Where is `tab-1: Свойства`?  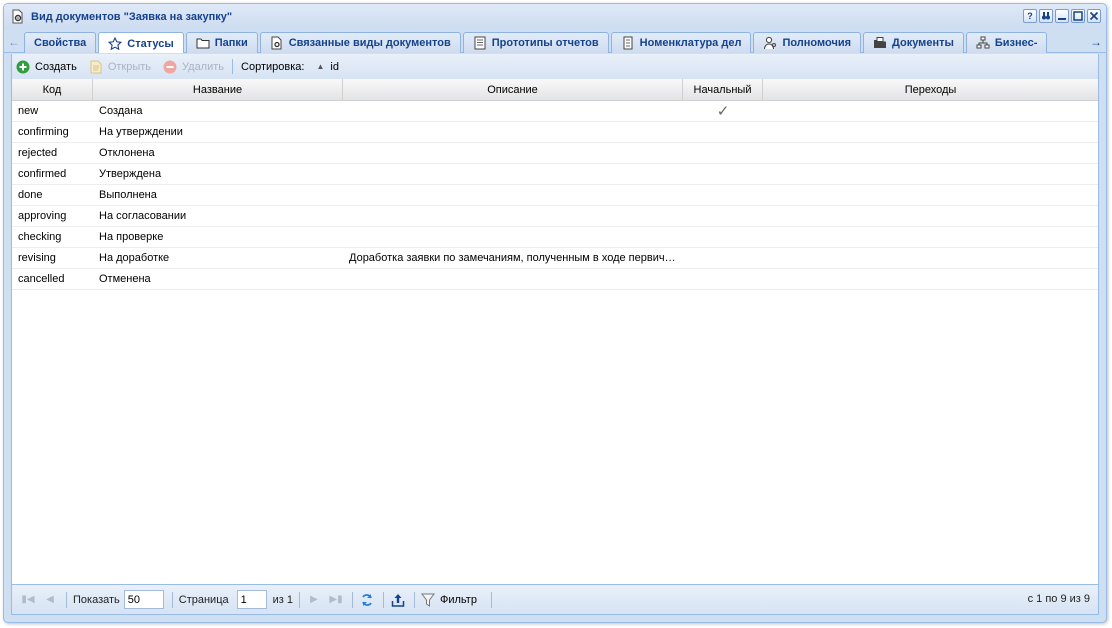
tab-1: Свойства is located at coordinates (60, 42).